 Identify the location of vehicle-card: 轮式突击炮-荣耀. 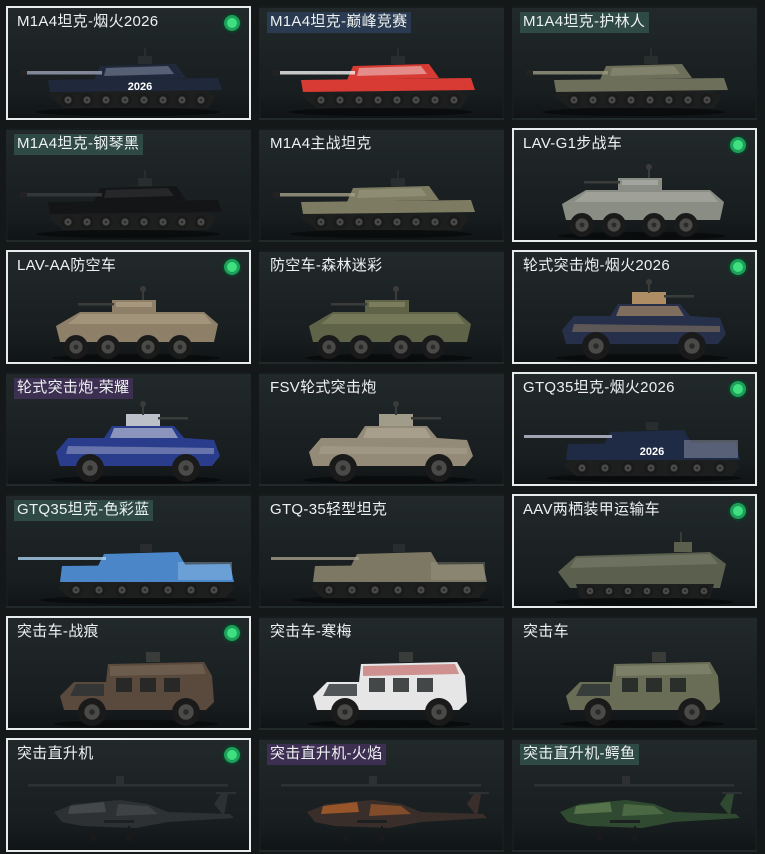
(128, 429).